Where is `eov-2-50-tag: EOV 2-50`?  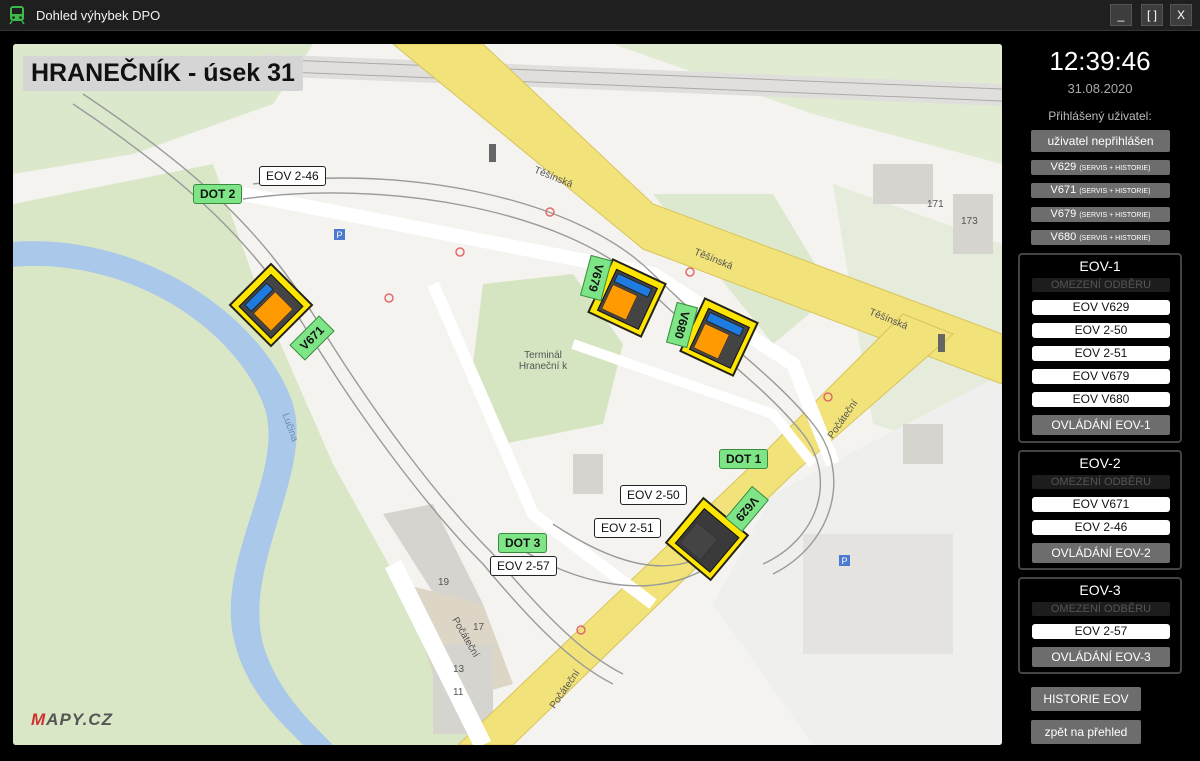 eov-2-50-tag: EOV 2-50 is located at coordinates (653, 495).